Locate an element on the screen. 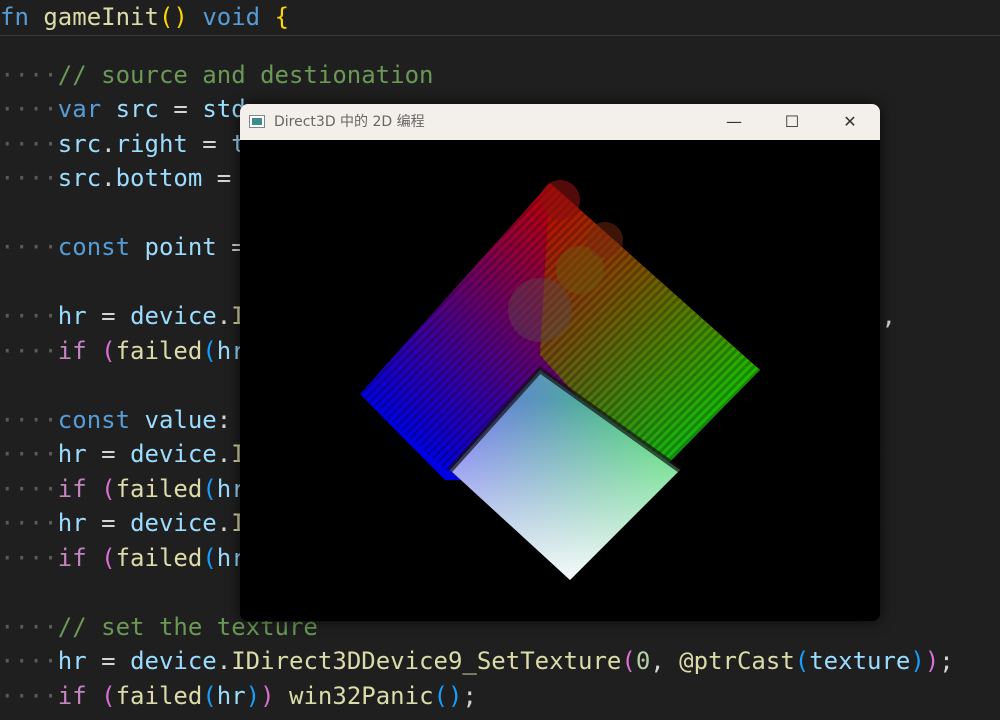  code-token: fn is located at coordinates (14, 17).